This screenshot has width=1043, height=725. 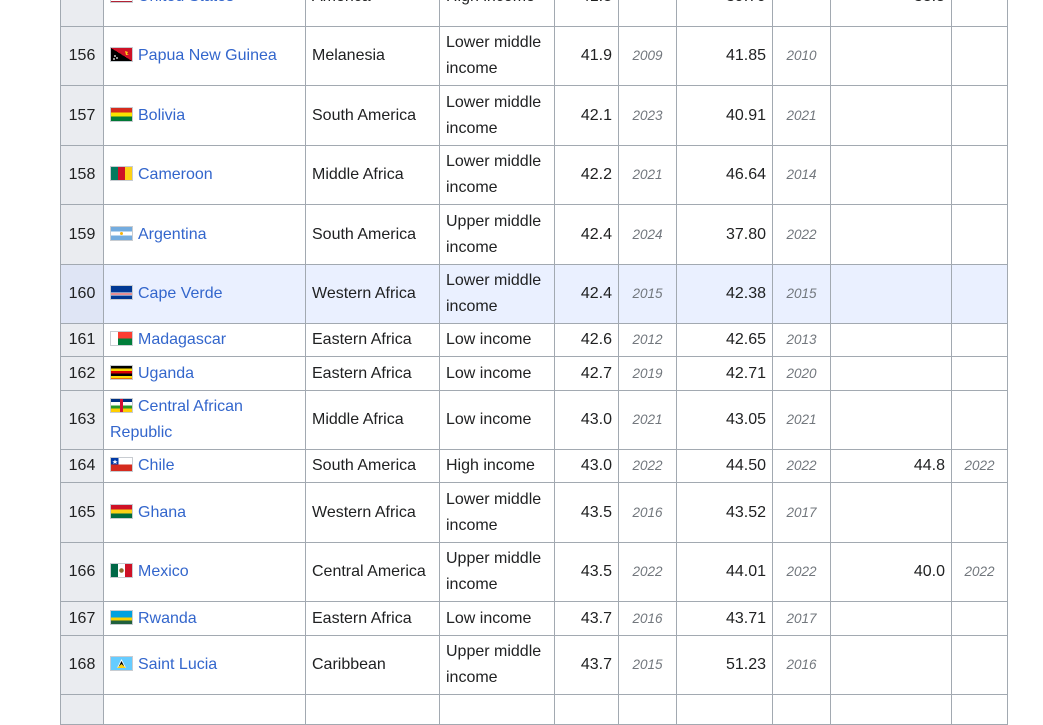 I want to click on country-link: Ghana, so click(x=162, y=512).